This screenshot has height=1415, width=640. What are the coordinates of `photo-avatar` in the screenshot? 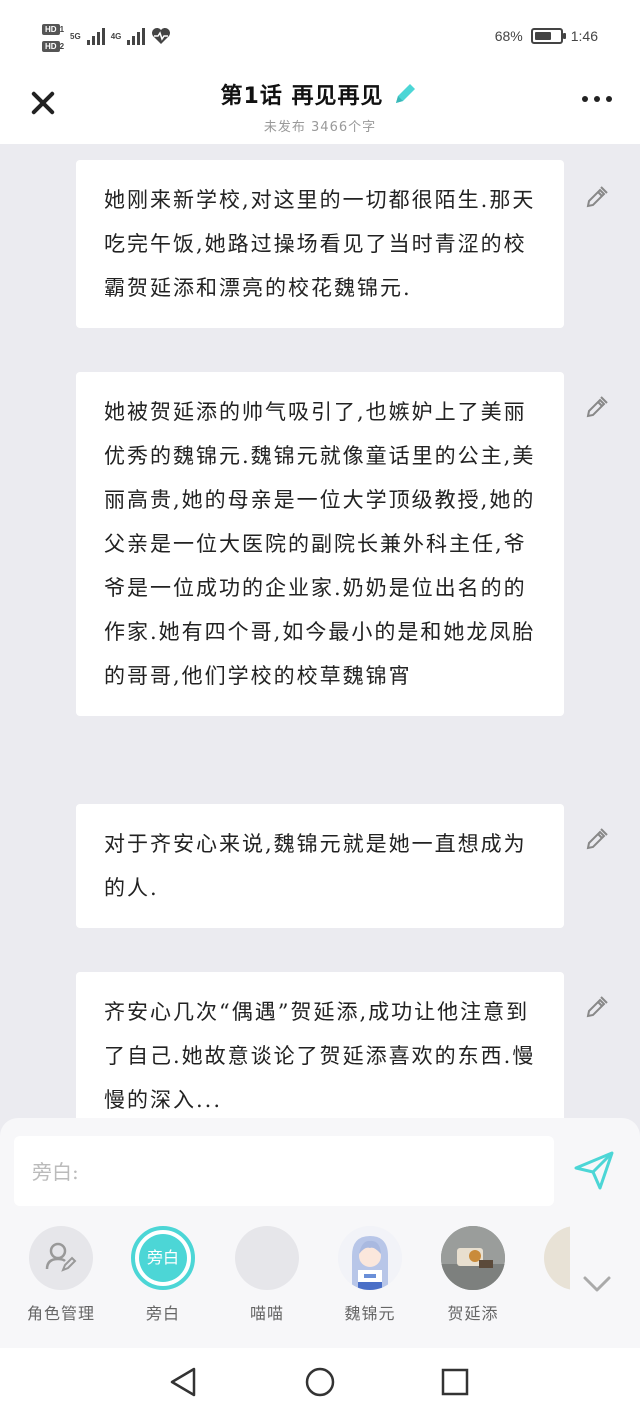 It's located at (473, 1258).